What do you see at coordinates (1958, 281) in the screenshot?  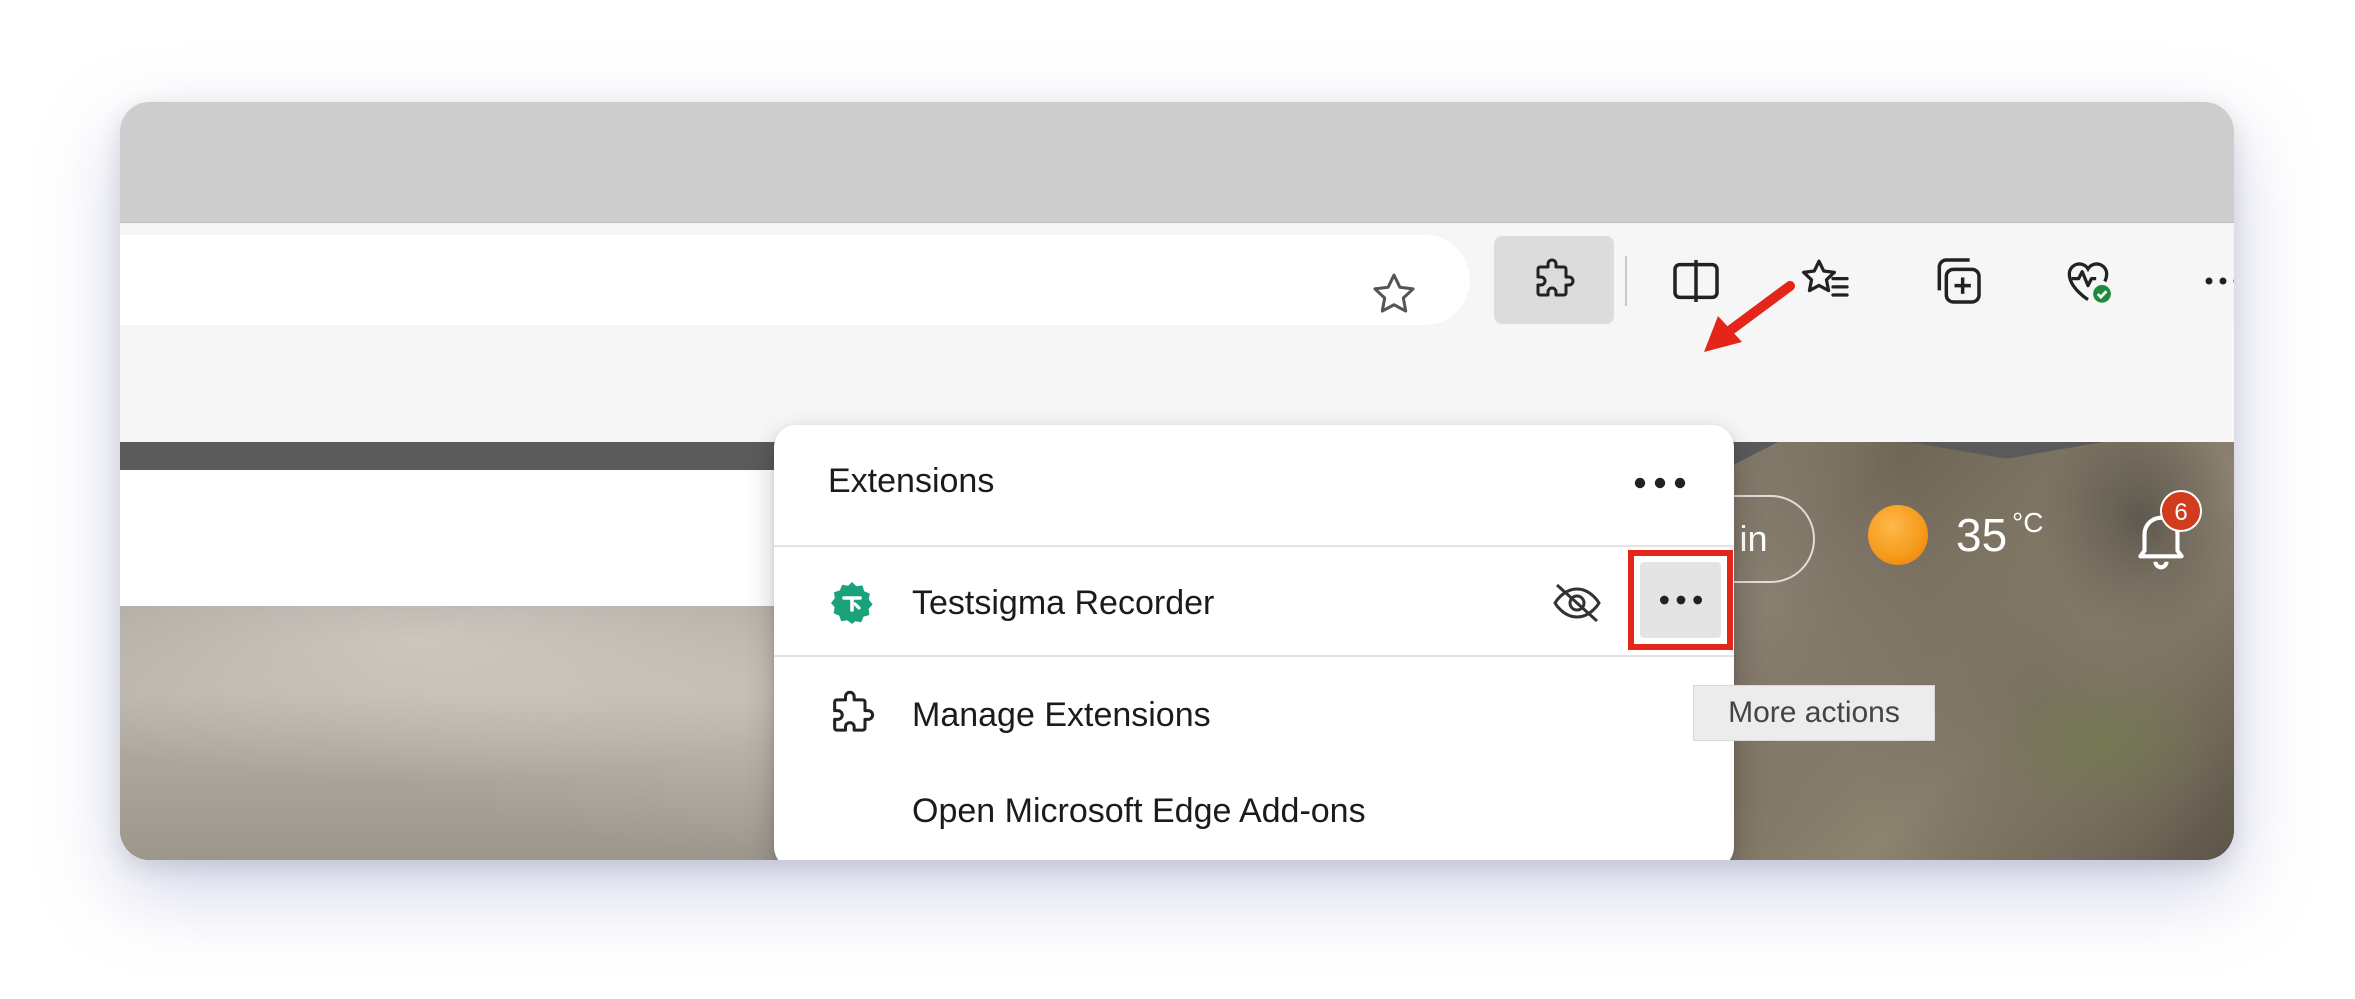 I see `collections-icon` at bounding box center [1958, 281].